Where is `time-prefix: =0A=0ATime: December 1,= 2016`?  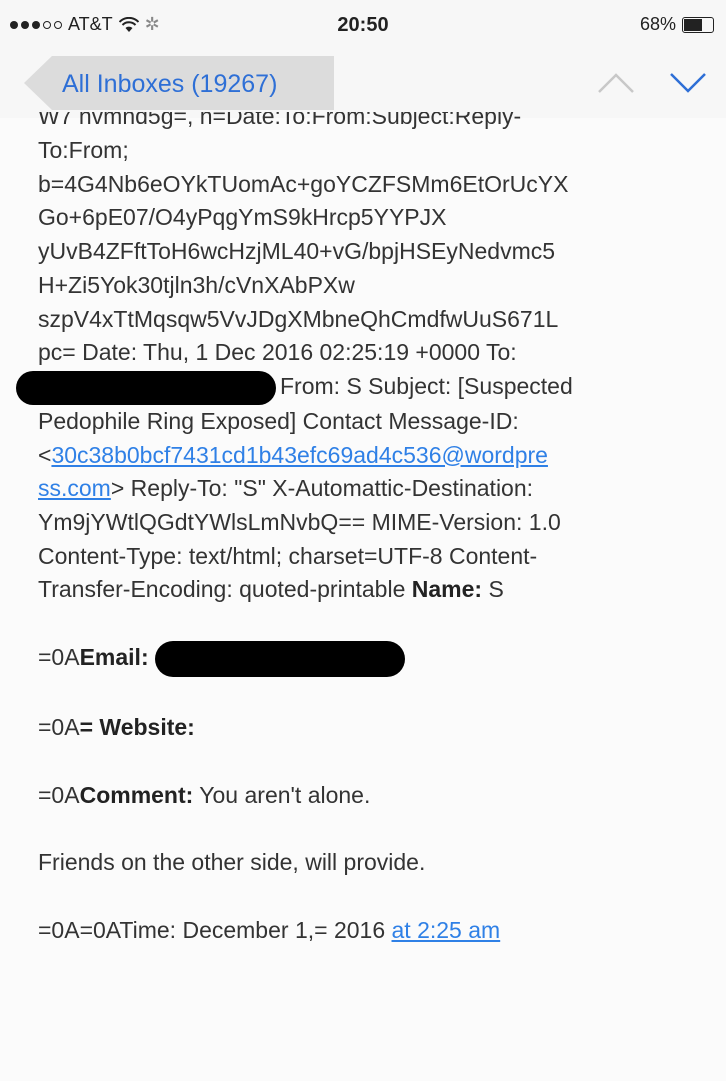 time-prefix: =0A=0ATime: December 1,= 2016 is located at coordinates (215, 930).